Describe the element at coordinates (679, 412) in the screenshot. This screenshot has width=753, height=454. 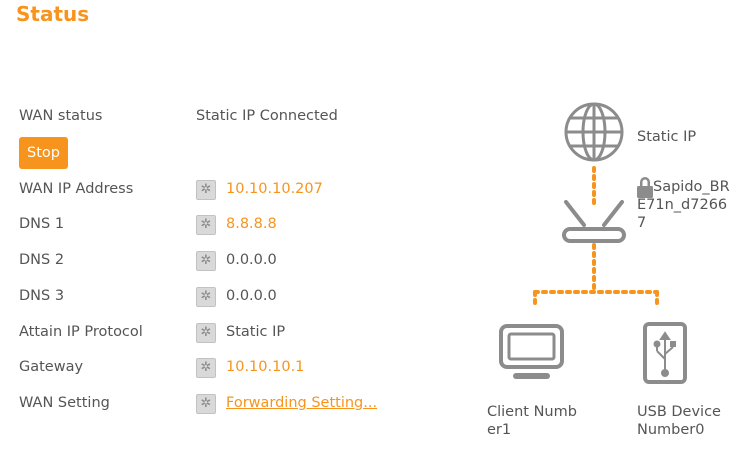
I see `usb-device-label-line1: USB Device` at that location.